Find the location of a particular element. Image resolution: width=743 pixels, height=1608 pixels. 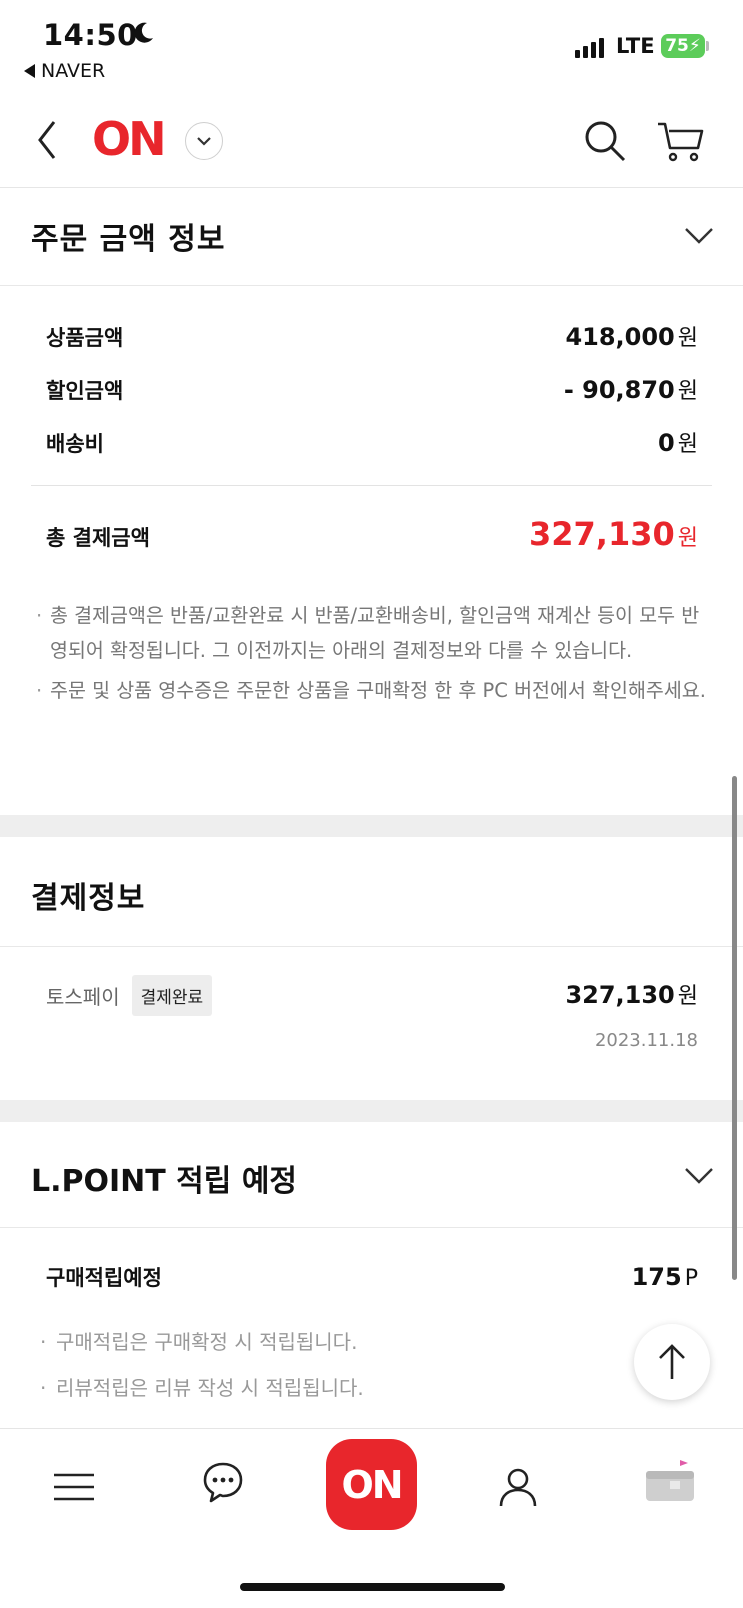

total-payment-row: 총 결제금액 327,130 원 is located at coordinates (372, 534).